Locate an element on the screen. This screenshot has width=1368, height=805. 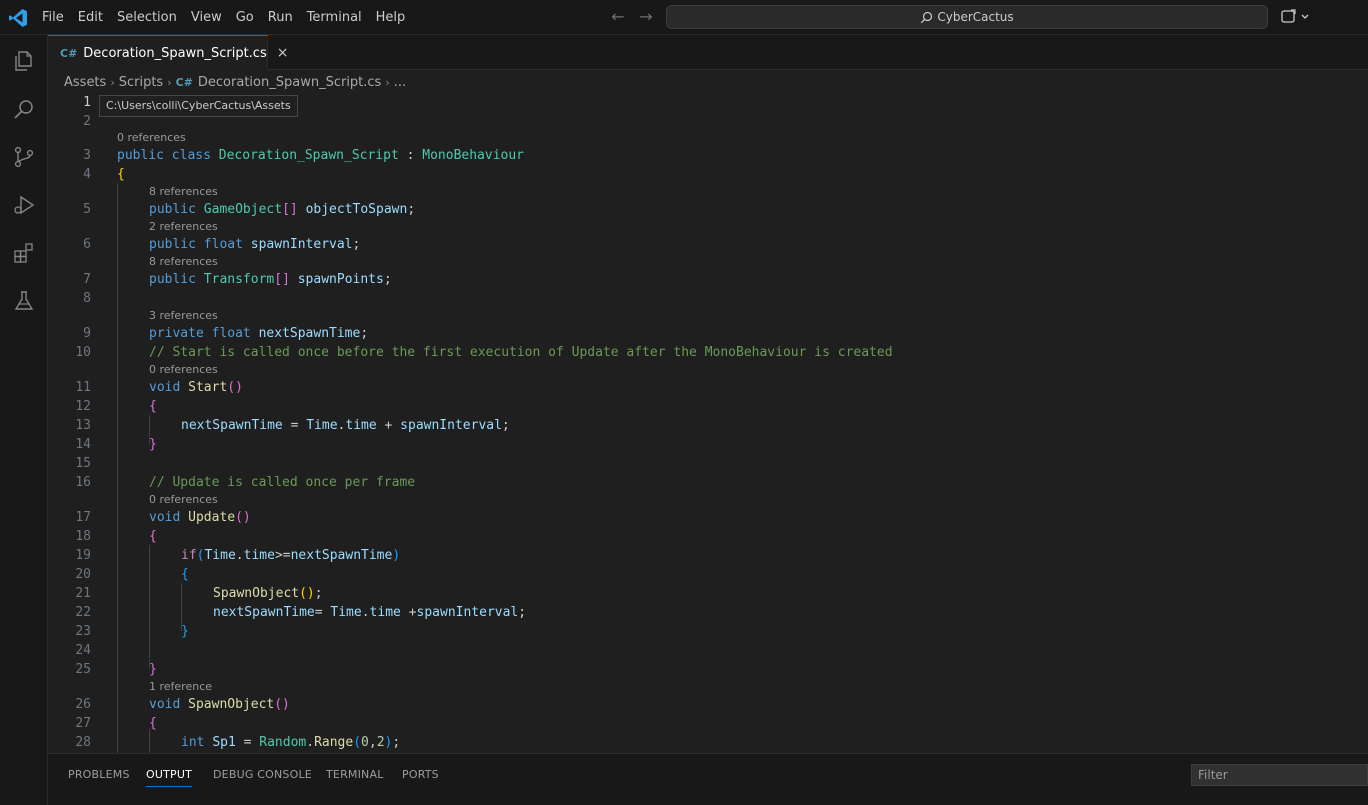
tab-debug-console: DEBUG CONSOLE is located at coordinates (262, 777).